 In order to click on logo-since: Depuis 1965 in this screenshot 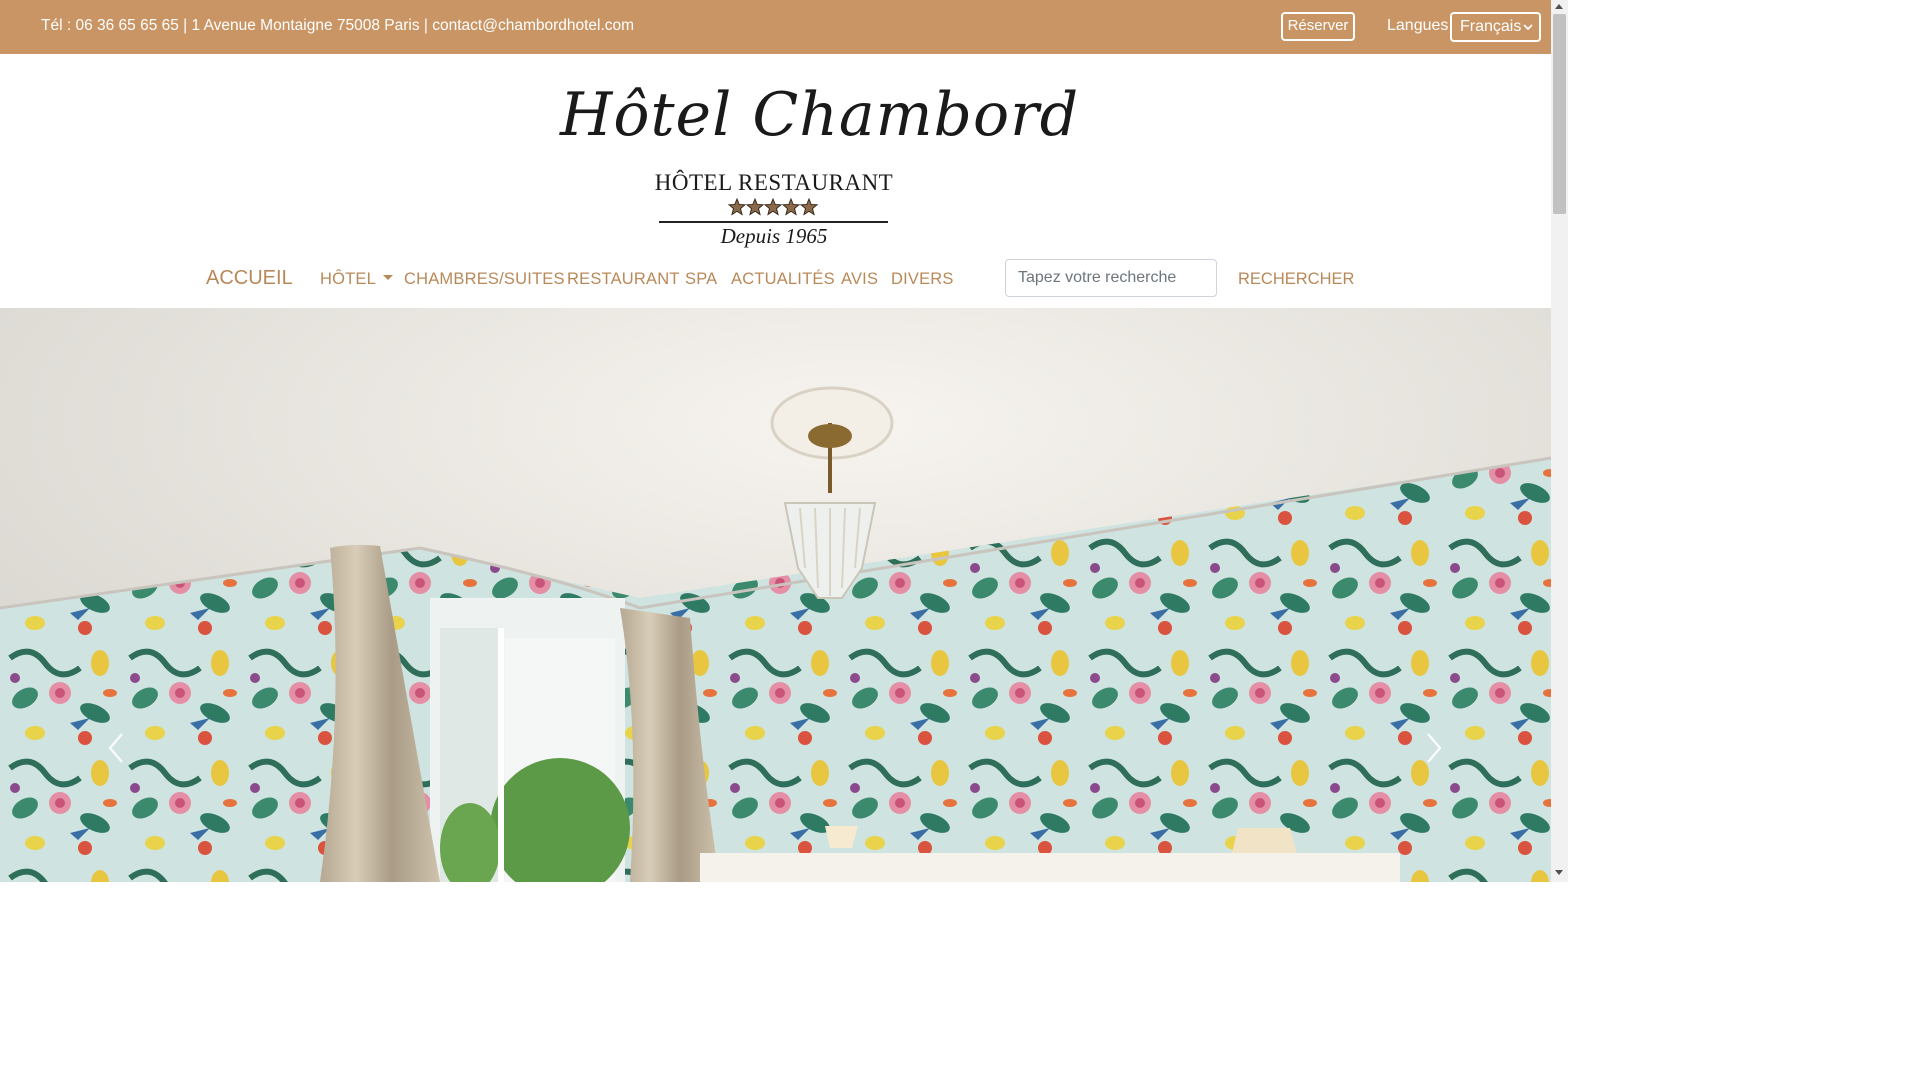, I will do `click(774, 236)`.